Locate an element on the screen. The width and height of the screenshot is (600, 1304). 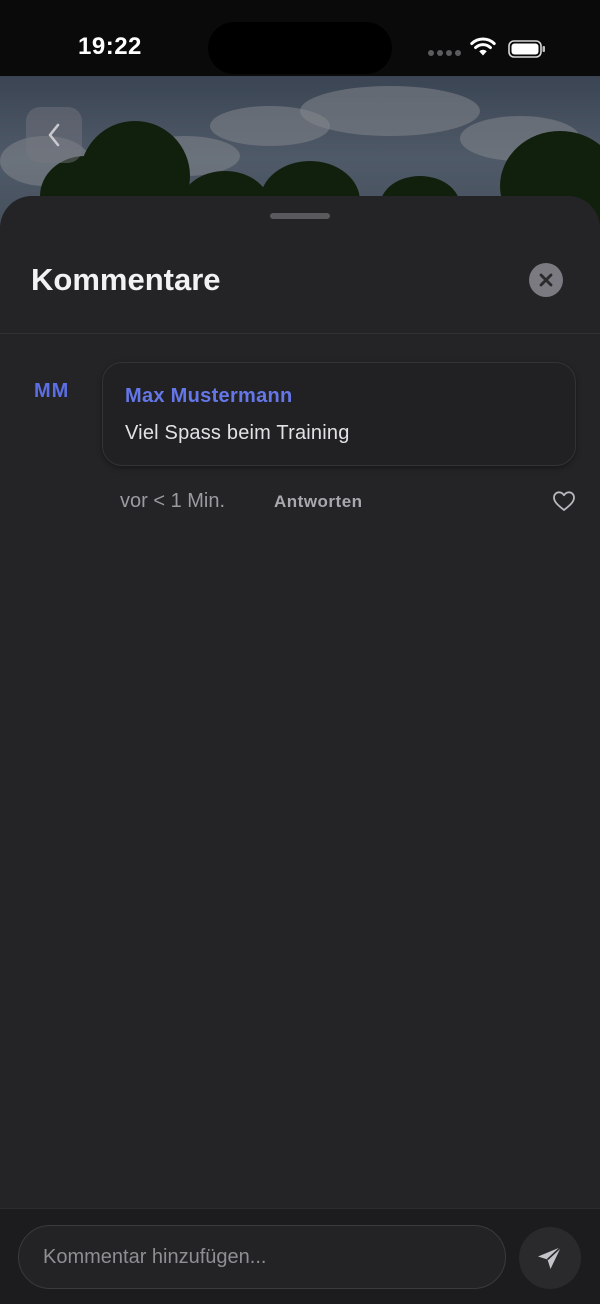
comment-composer is located at coordinates (300, 1256).